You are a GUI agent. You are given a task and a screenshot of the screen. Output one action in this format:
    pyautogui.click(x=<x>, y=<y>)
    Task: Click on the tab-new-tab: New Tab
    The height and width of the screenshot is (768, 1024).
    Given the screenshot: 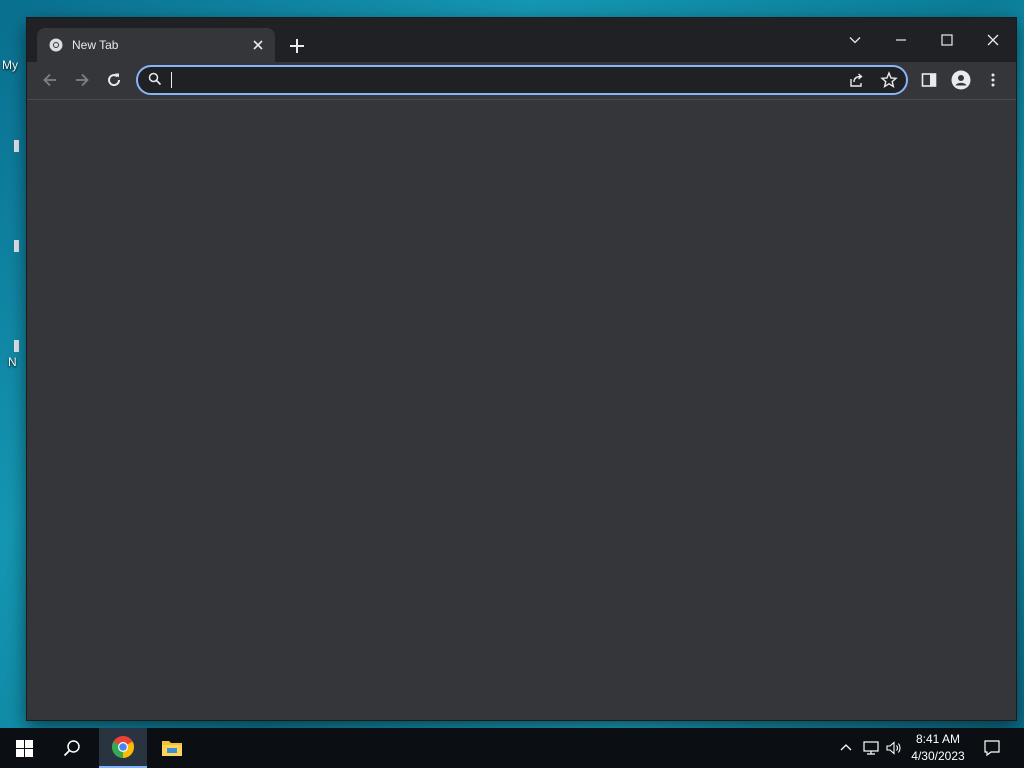 What is the action you would take?
    pyautogui.click(x=156, y=45)
    